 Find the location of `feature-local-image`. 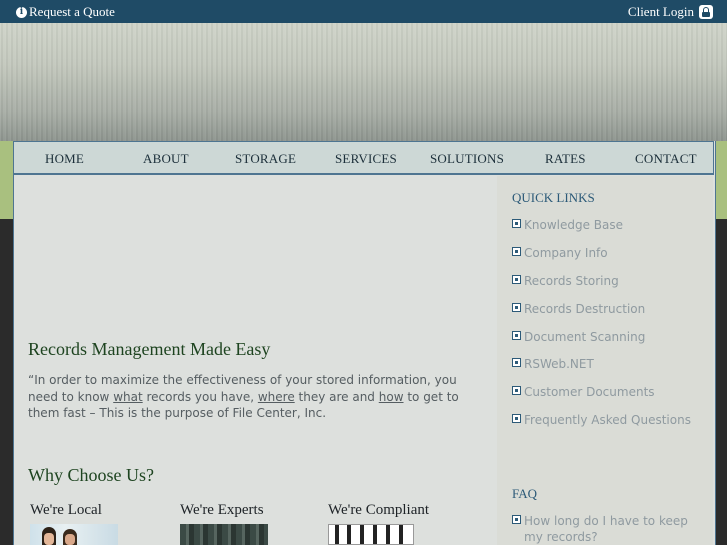

feature-local-image is located at coordinates (74, 534).